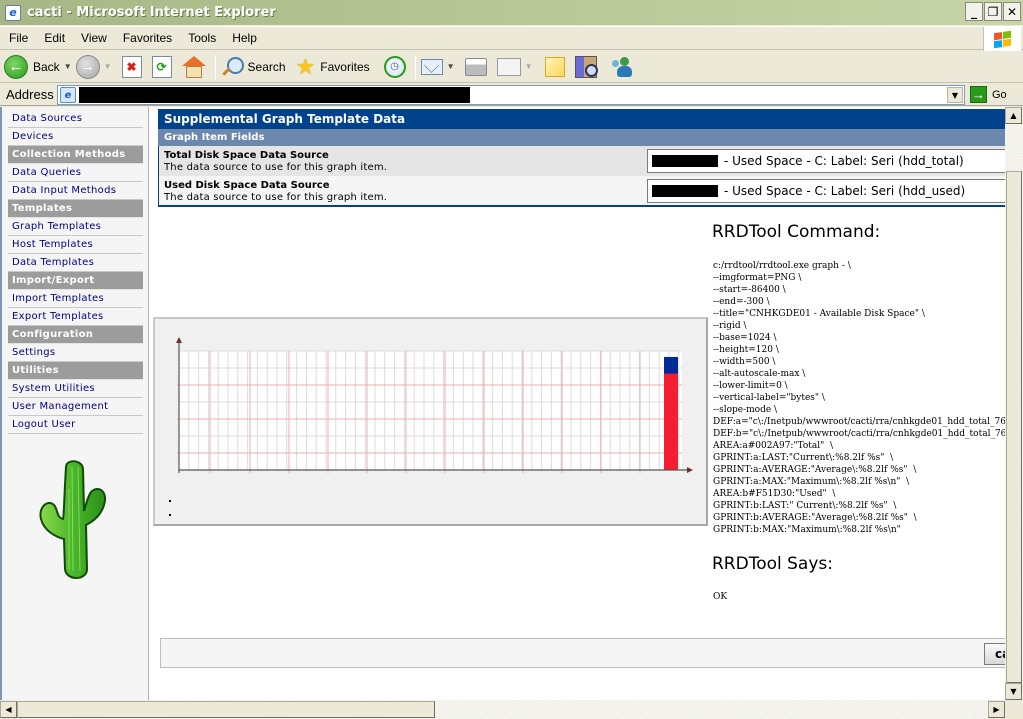  I want to click on scroll-right-button: ▶, so click(996, 709).